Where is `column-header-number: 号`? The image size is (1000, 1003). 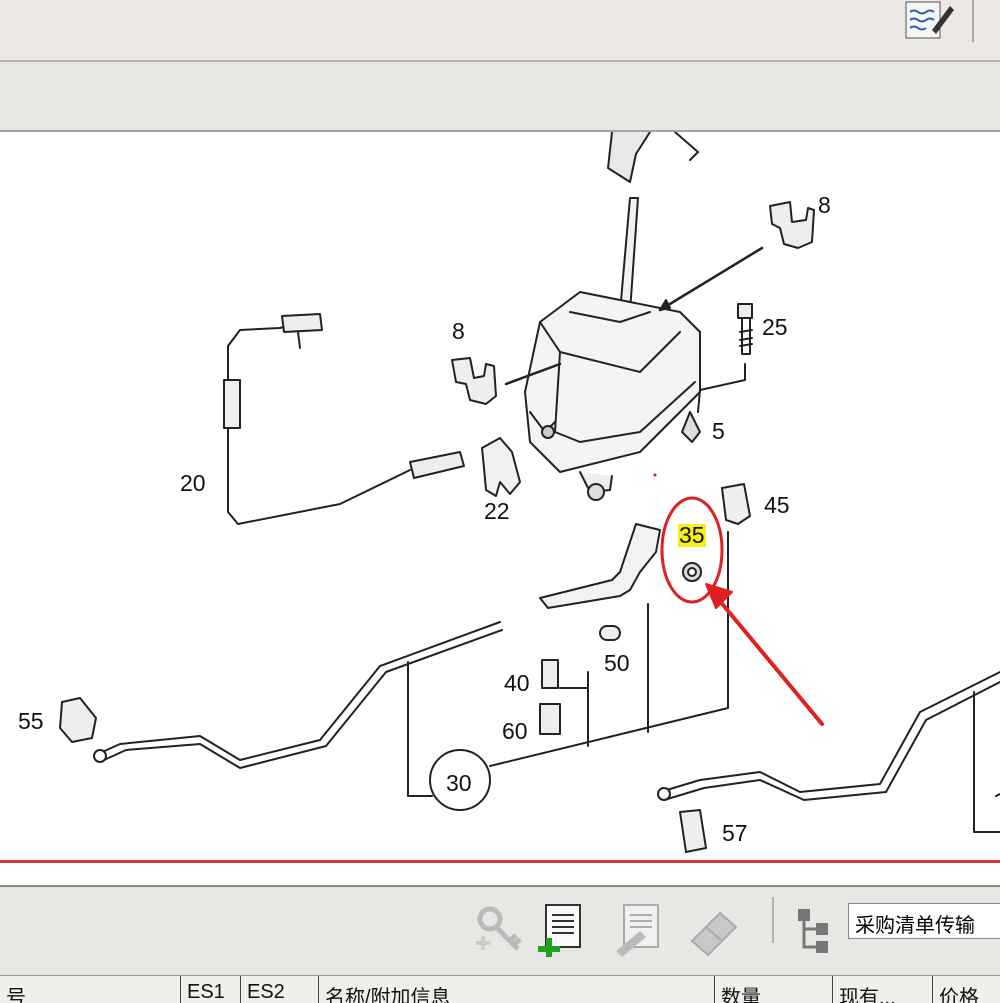 column-header-number: 号 is located at coordinates (90, 989).